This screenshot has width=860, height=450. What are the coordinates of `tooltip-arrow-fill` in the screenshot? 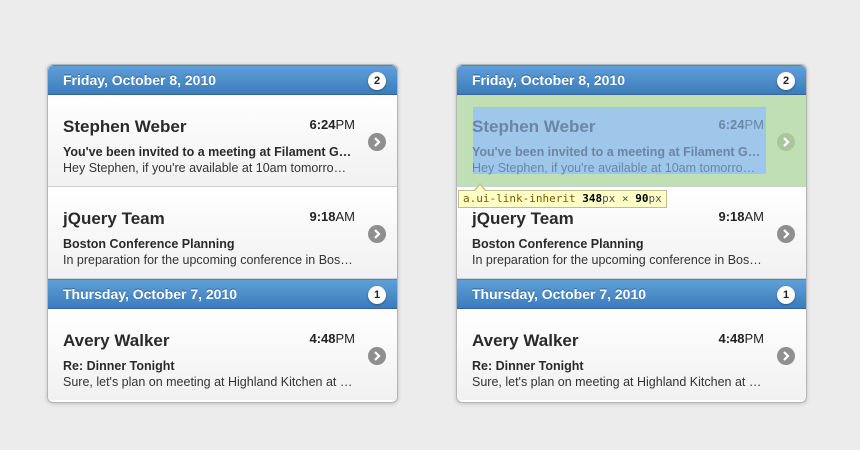 It's located at (480, 188).